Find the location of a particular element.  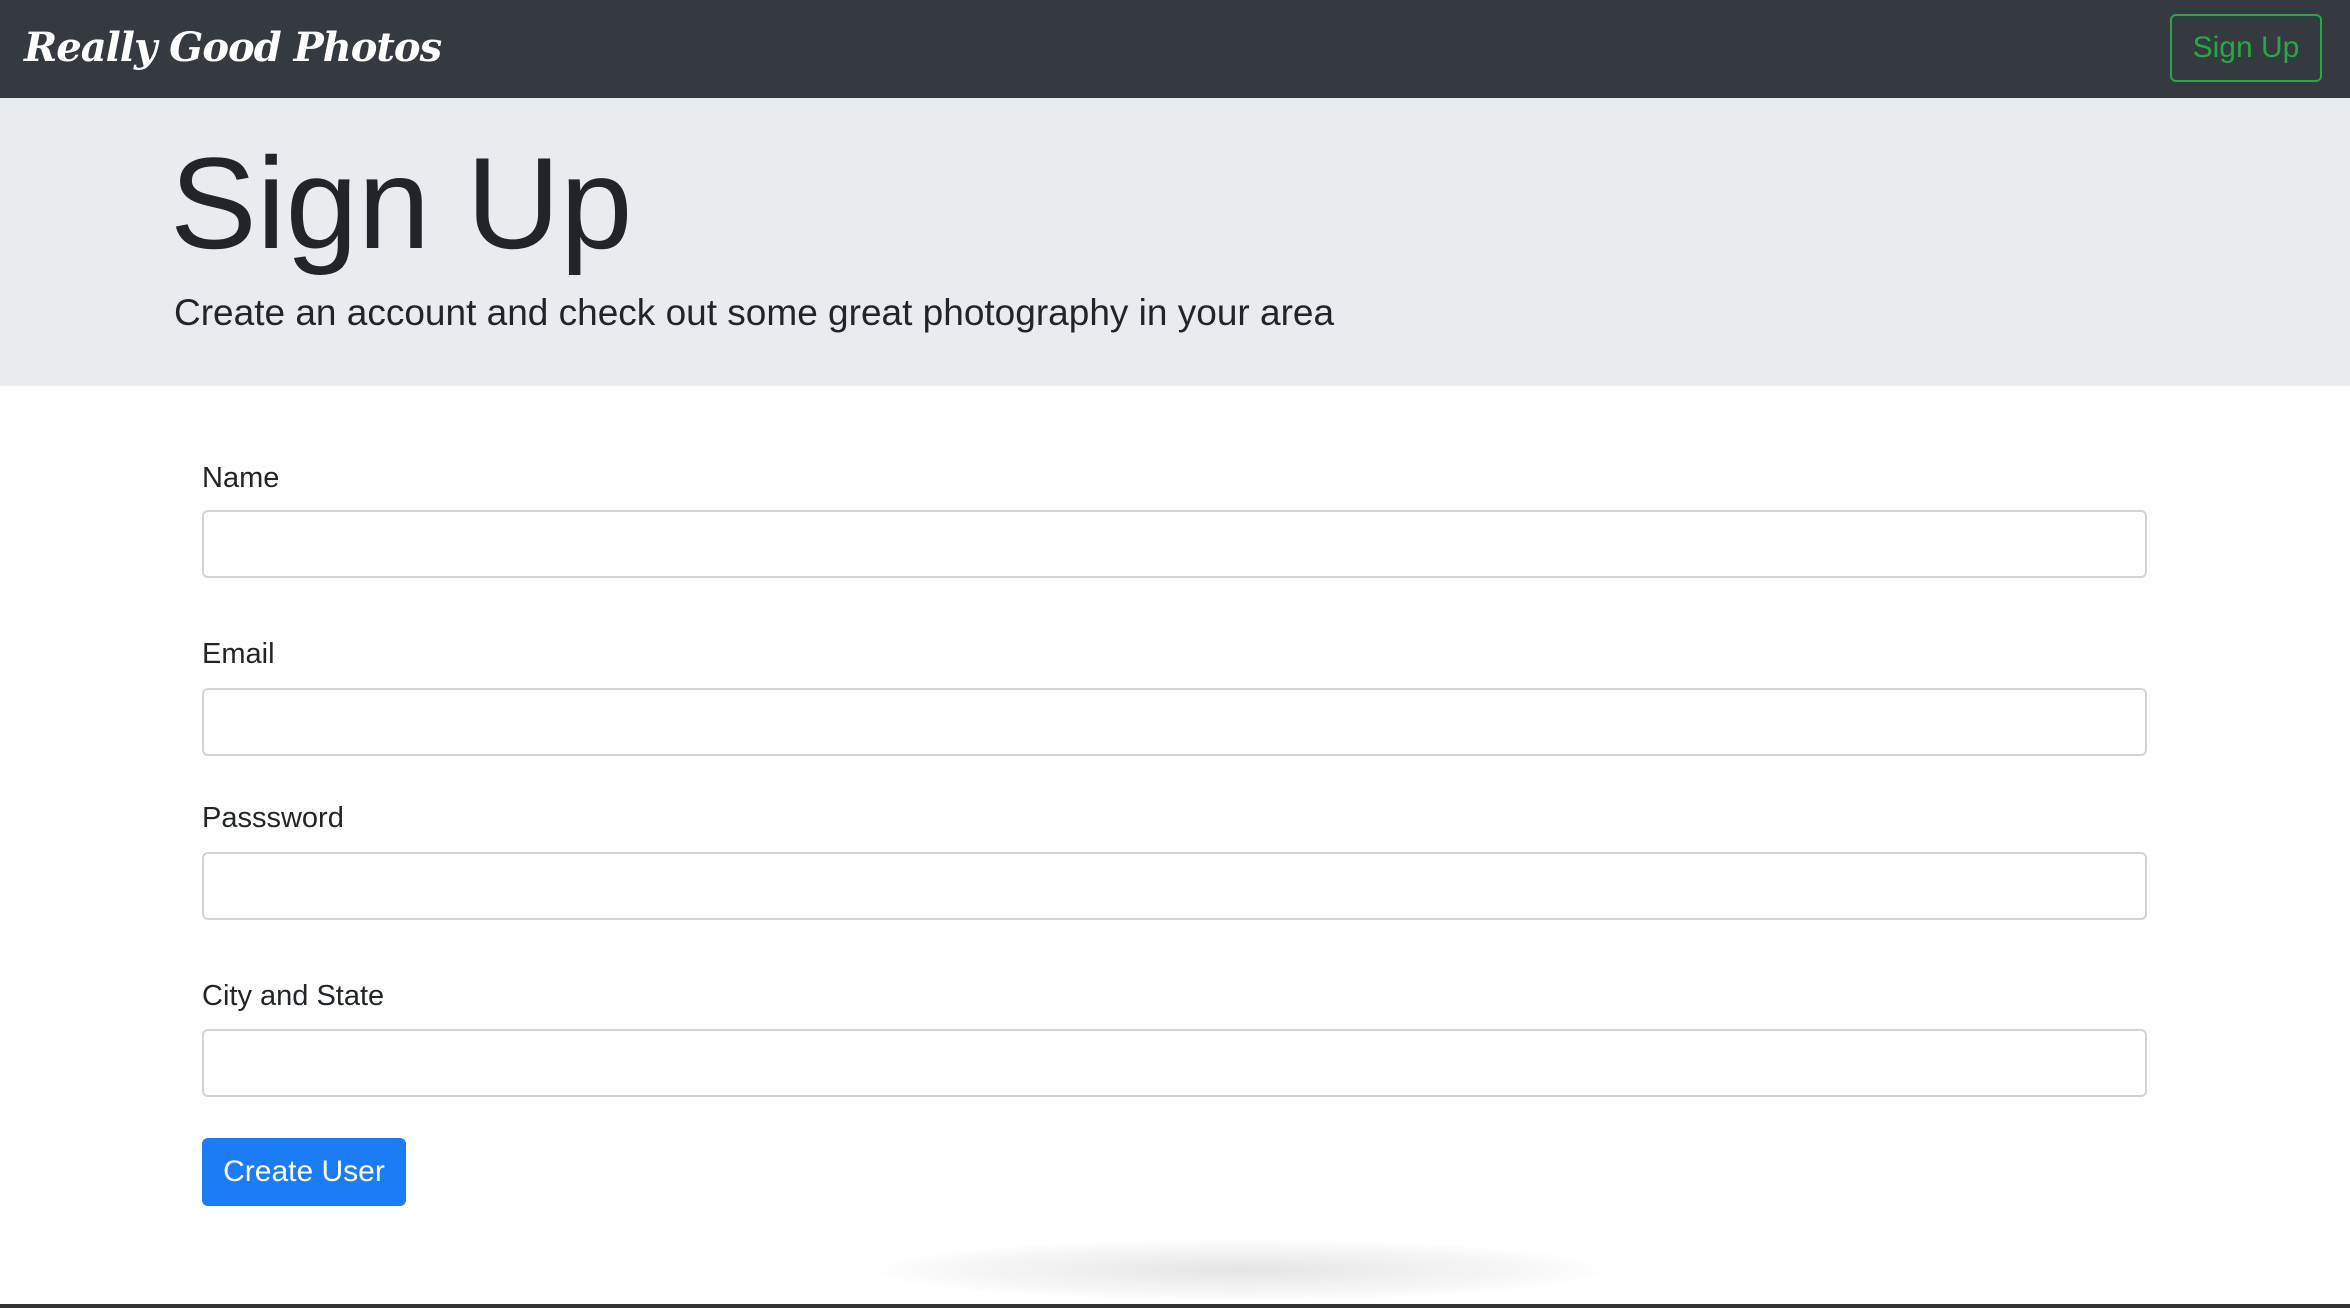

password-label: Passsword is located at coordinates (273, 818).